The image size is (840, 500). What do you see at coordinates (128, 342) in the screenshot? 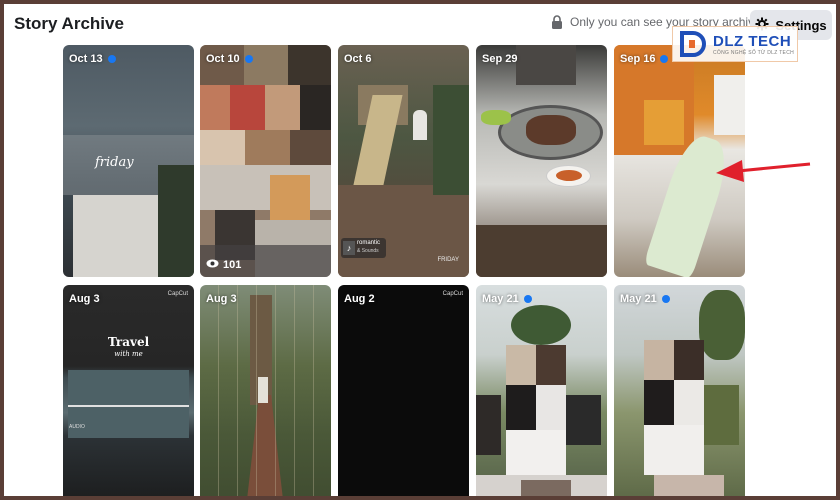
I see `overlay-title: Travel` at bounding box center [128, 342].